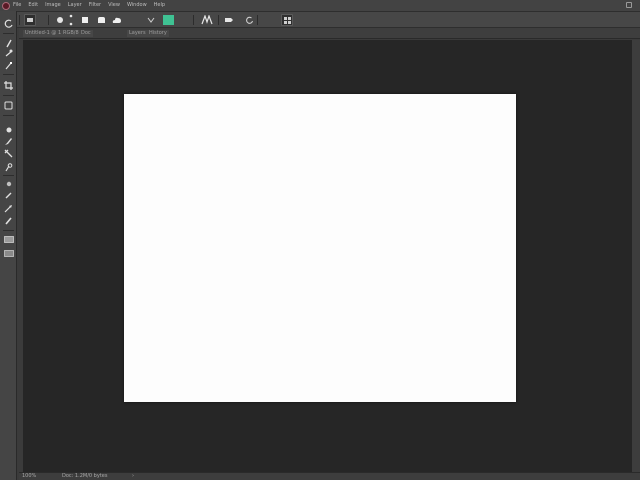 The image size is (640, 480). What do you see at coordinates (270, 20) in the screenshot?
I see `blank-icon` at bounding box center [270, 20].